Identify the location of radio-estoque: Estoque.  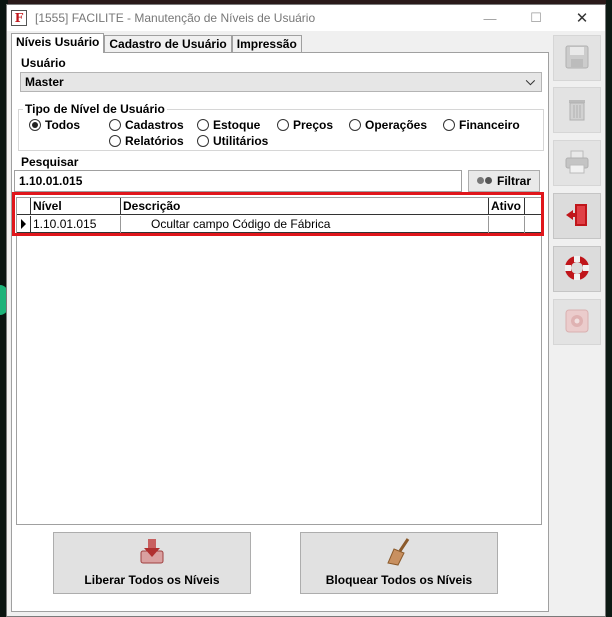
(228, 125).